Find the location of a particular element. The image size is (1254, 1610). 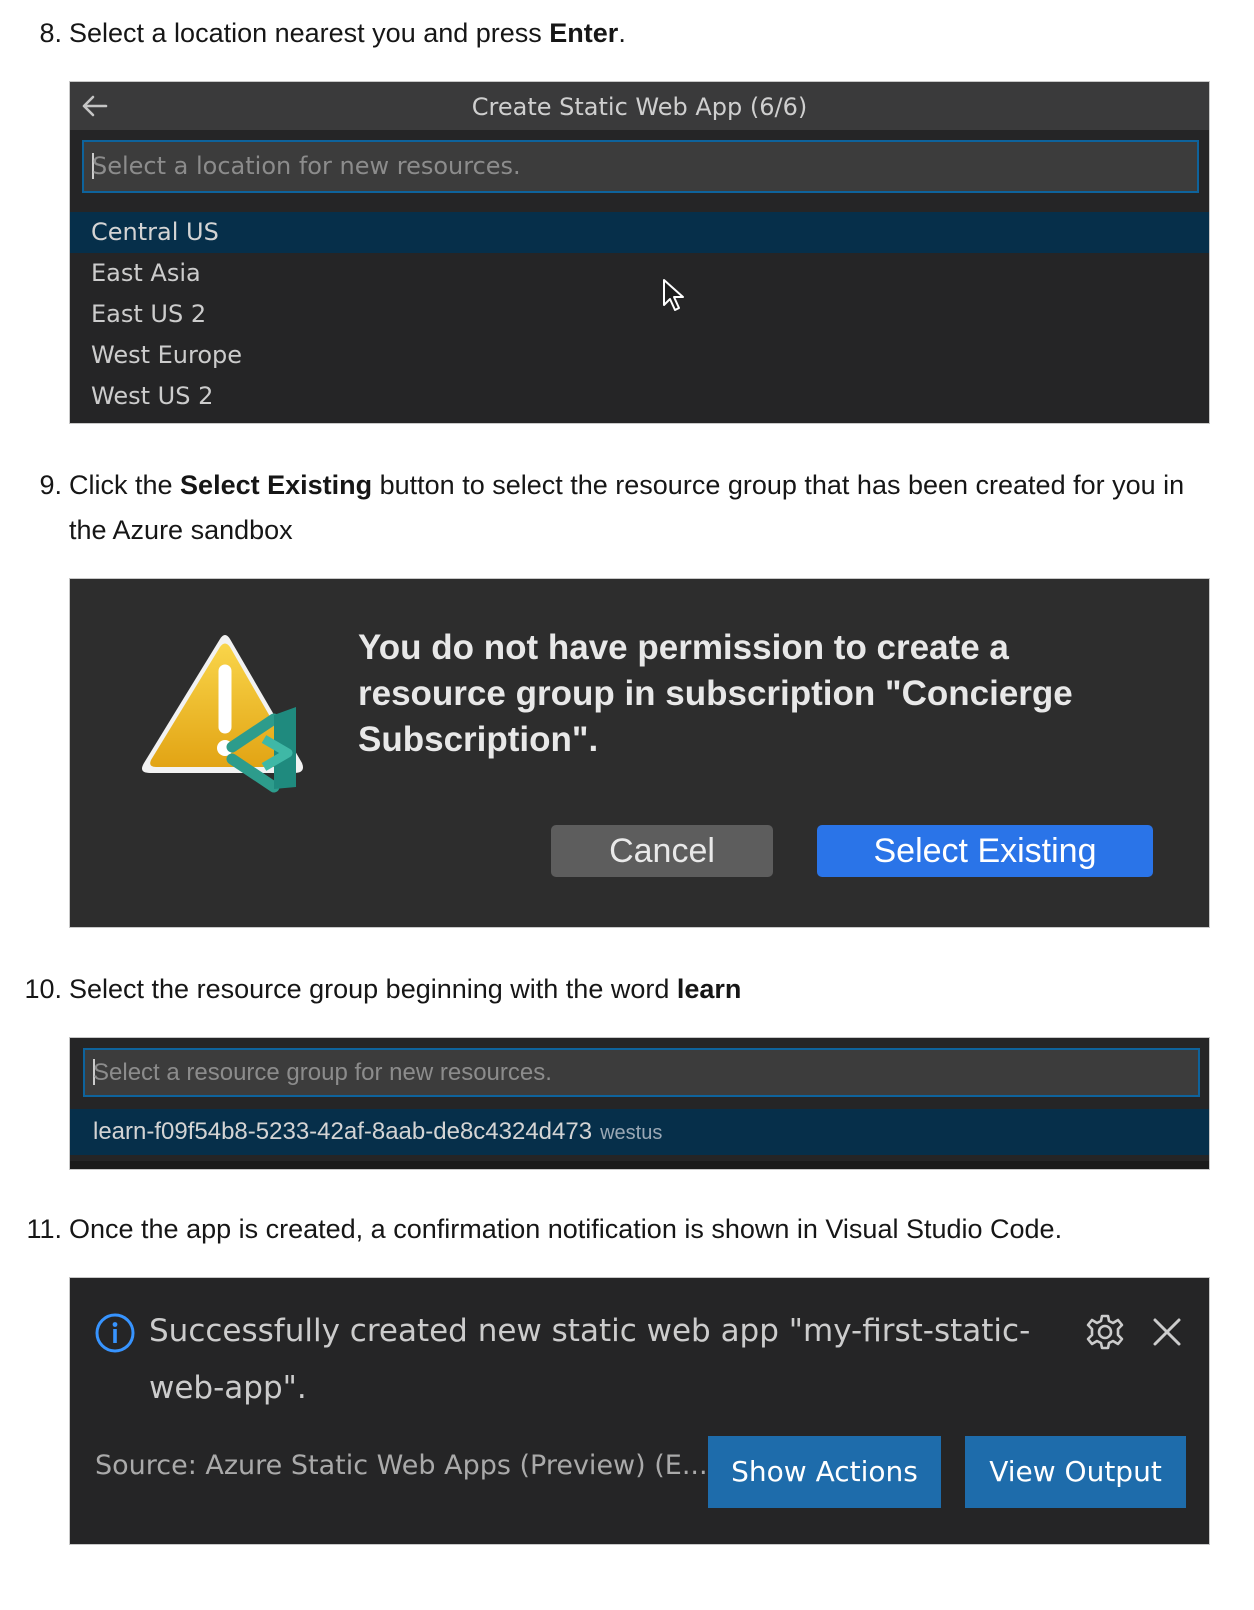

quick-pick-title: Create Static Web App (6/6) is located at coordinates (639, 107).